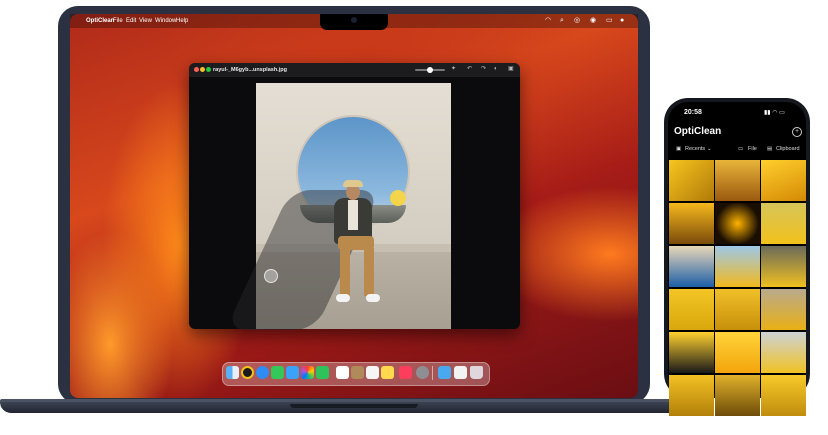 The width and height of the screenshot is (828, 435). I want to click on reminders-icon, so click(372, 372).